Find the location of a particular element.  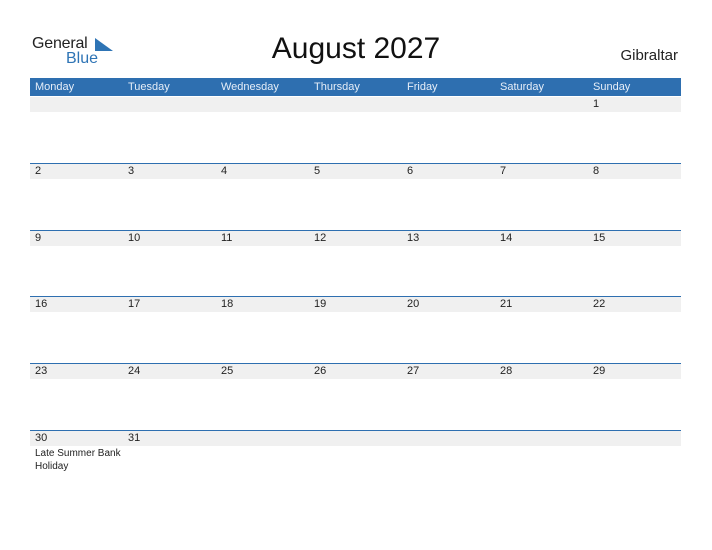

day-number: 28 is located at coordinates (506, 371).